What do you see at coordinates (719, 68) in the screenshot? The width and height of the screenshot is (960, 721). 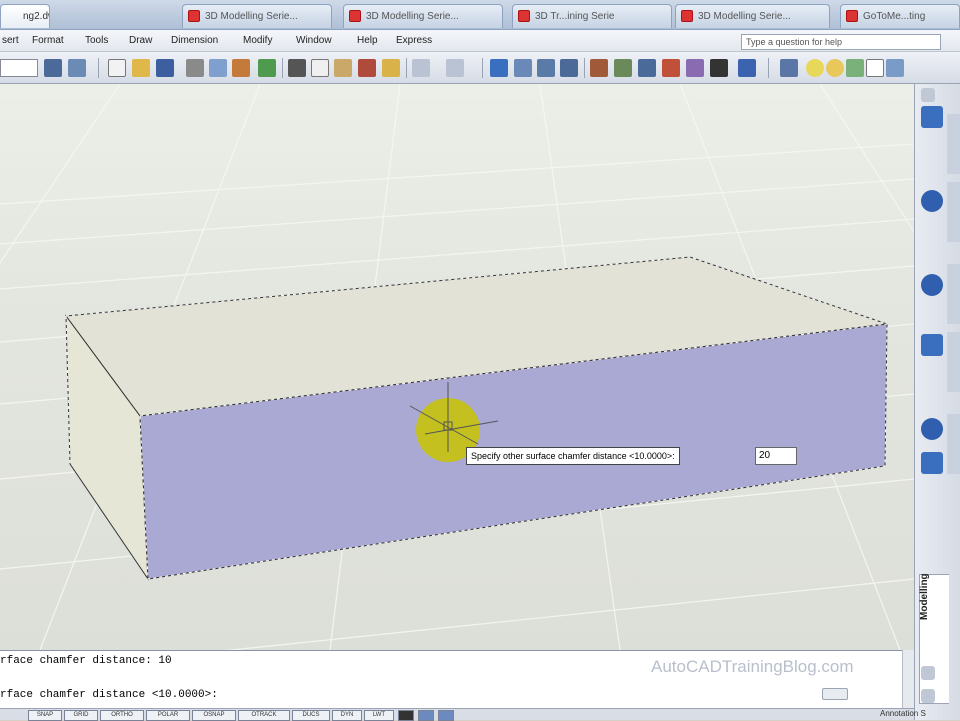 I see `quickcalc-icon` at bounding box center [719, 68].